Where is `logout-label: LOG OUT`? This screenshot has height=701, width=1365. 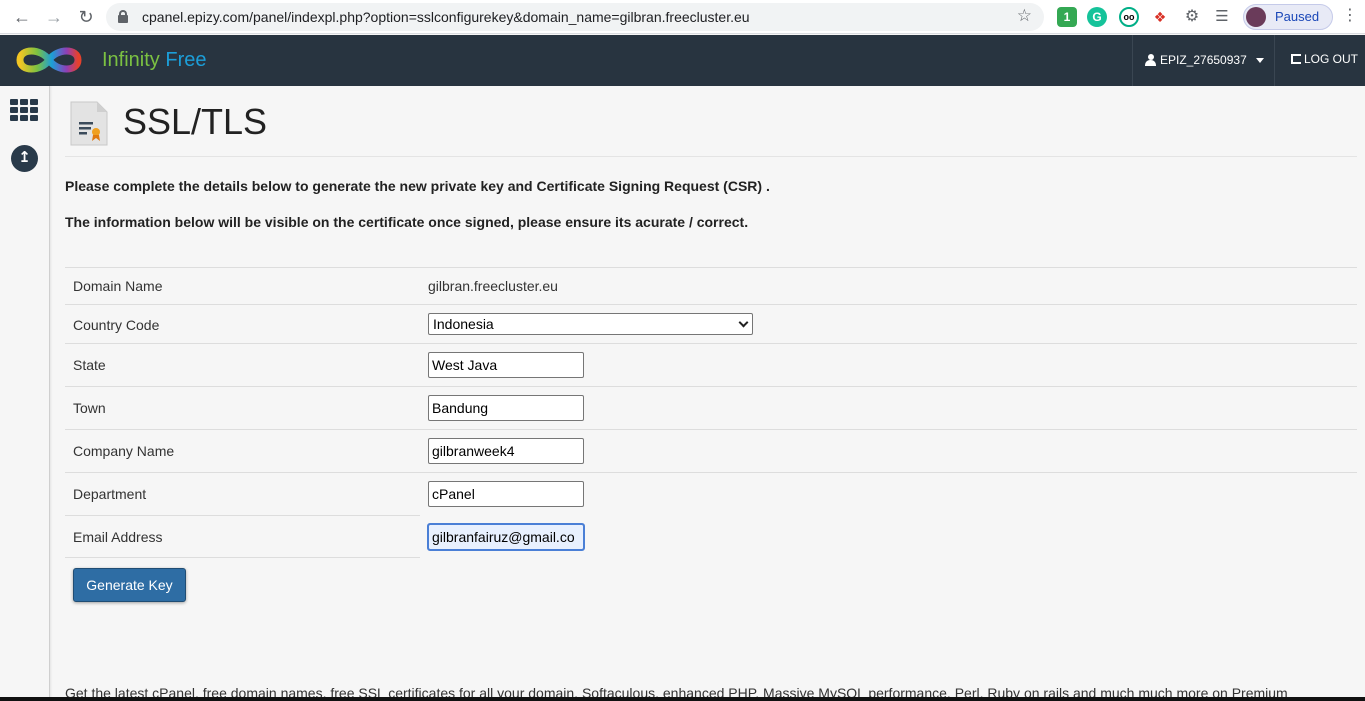
logout-label: LOG OUT is located at coordinates (1331, 59).